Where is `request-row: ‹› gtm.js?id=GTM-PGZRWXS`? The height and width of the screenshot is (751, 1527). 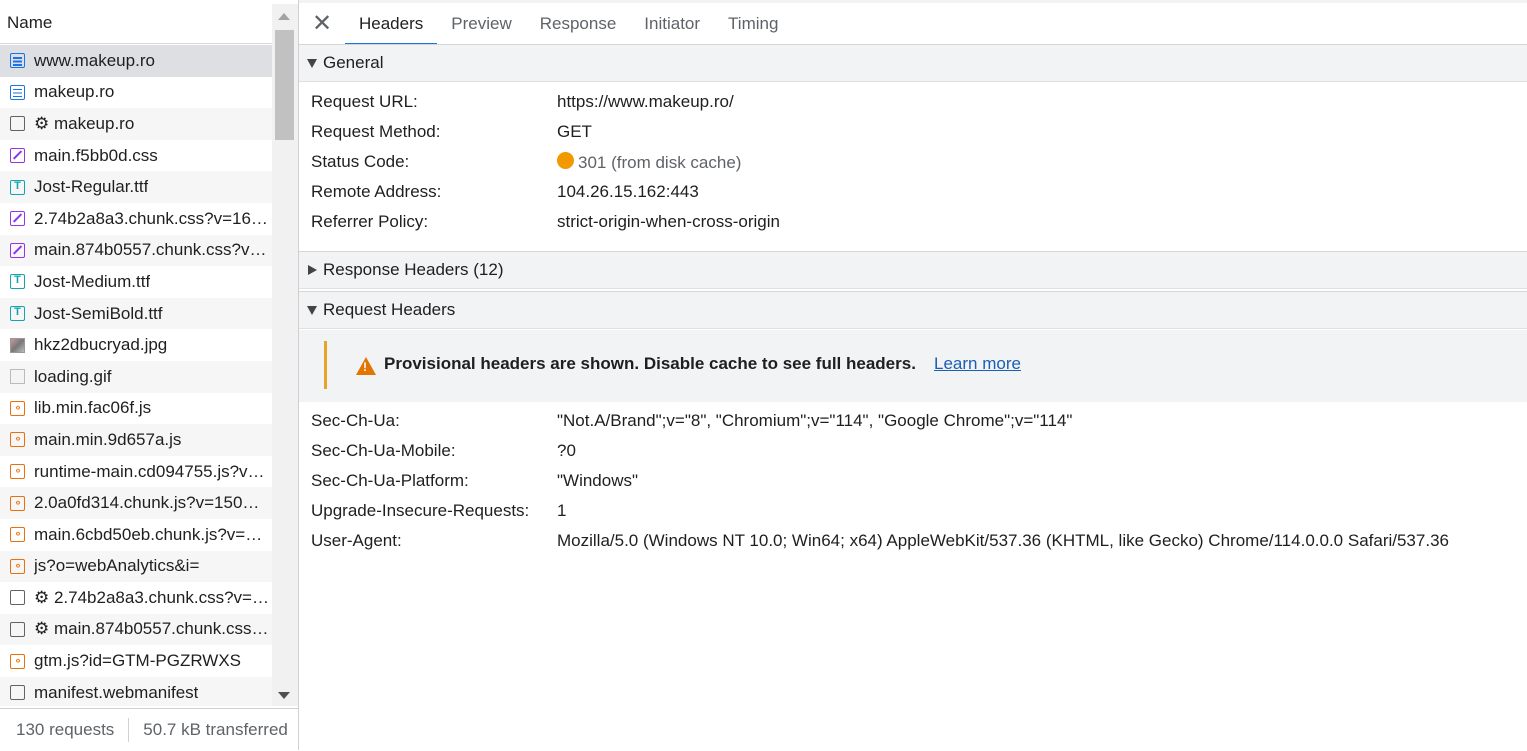
request-row: ‹› gtm.js?id=GTM-PGZRWXS is located at coordinates (136, 661).